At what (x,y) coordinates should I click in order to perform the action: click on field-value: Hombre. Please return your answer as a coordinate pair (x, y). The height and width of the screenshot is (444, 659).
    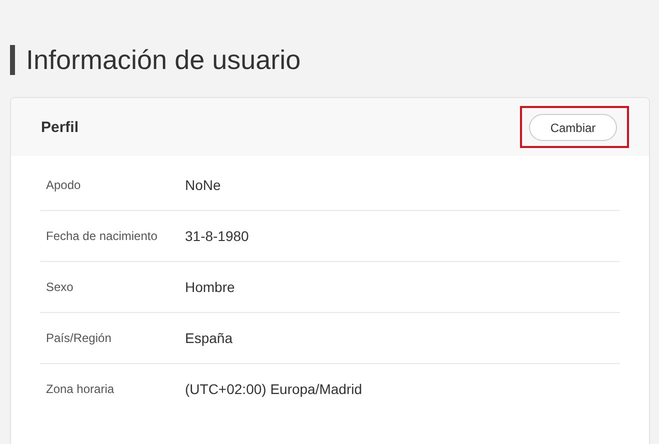
    Looking at the image, I should click on (210, 287).